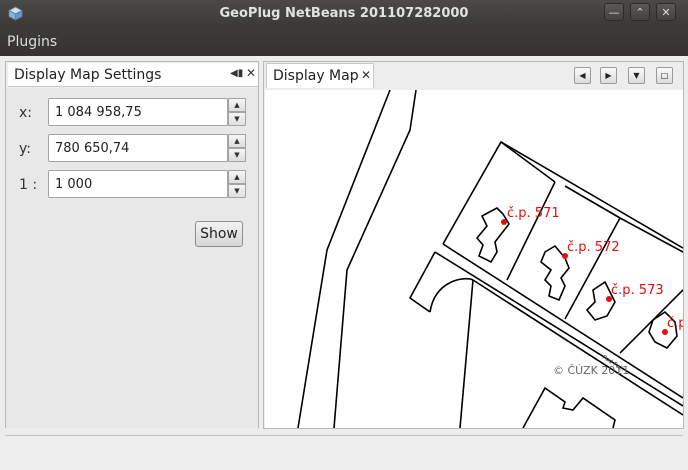 This screenshot has height=470, width=688. Describe the element at coordinates (138, 184) in the screenshot. I see `scale-input` at that location.